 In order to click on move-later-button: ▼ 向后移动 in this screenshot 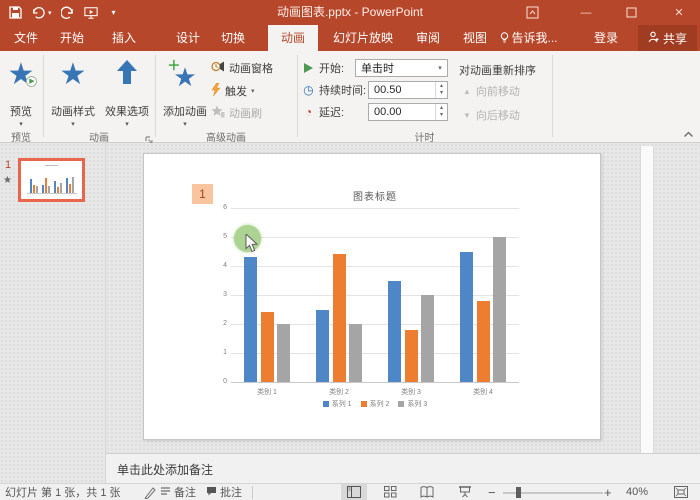, I will do `click(491, 115)`.